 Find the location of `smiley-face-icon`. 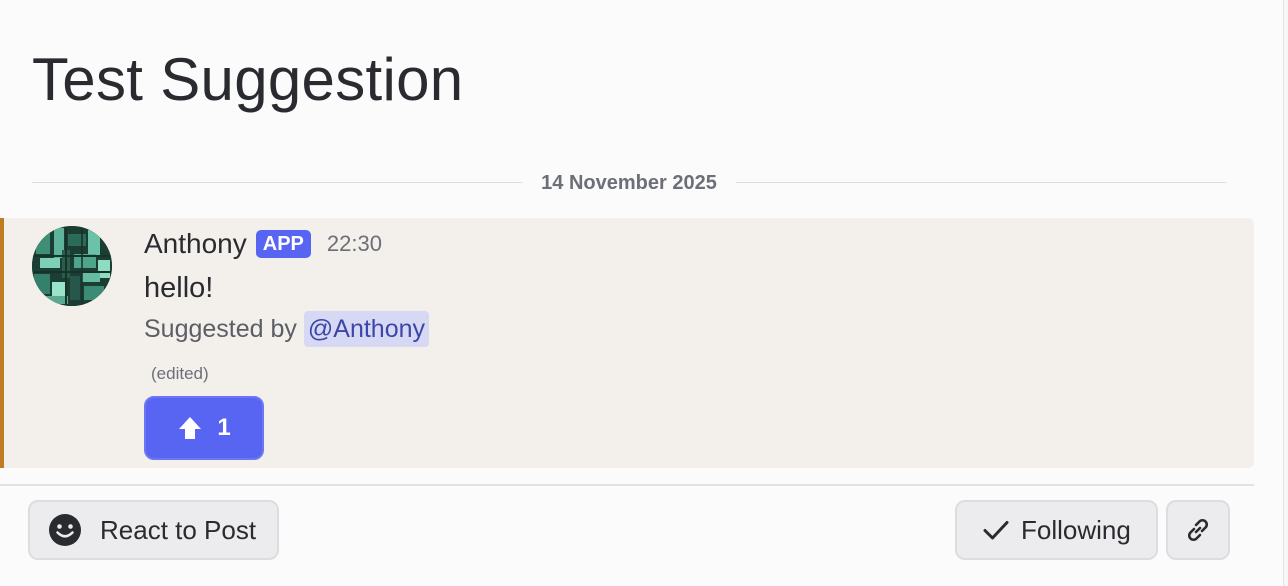

smiley-face-icon is located at coordinates (65, 530).